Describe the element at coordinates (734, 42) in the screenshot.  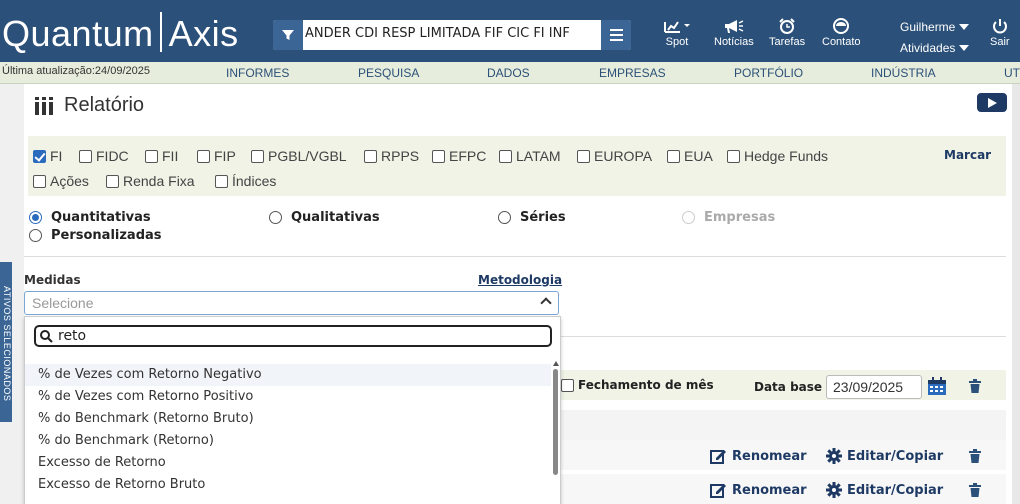
I see `nav-noticias-label: Notícias` at that location.